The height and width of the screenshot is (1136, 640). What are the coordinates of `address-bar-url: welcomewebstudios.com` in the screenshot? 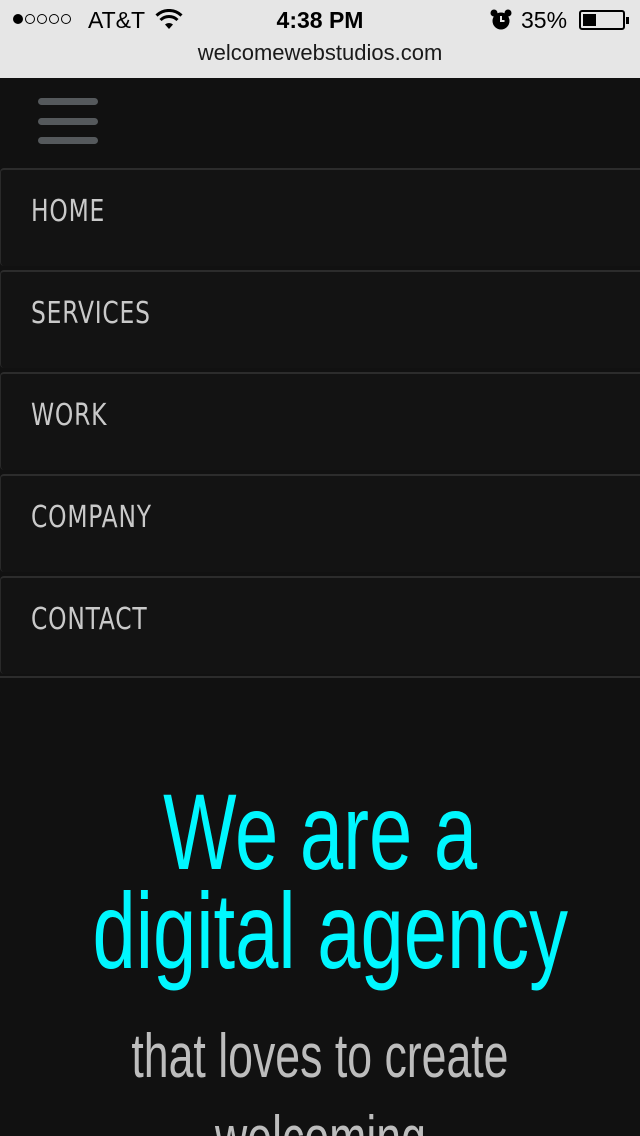 It's located at (320, 53).